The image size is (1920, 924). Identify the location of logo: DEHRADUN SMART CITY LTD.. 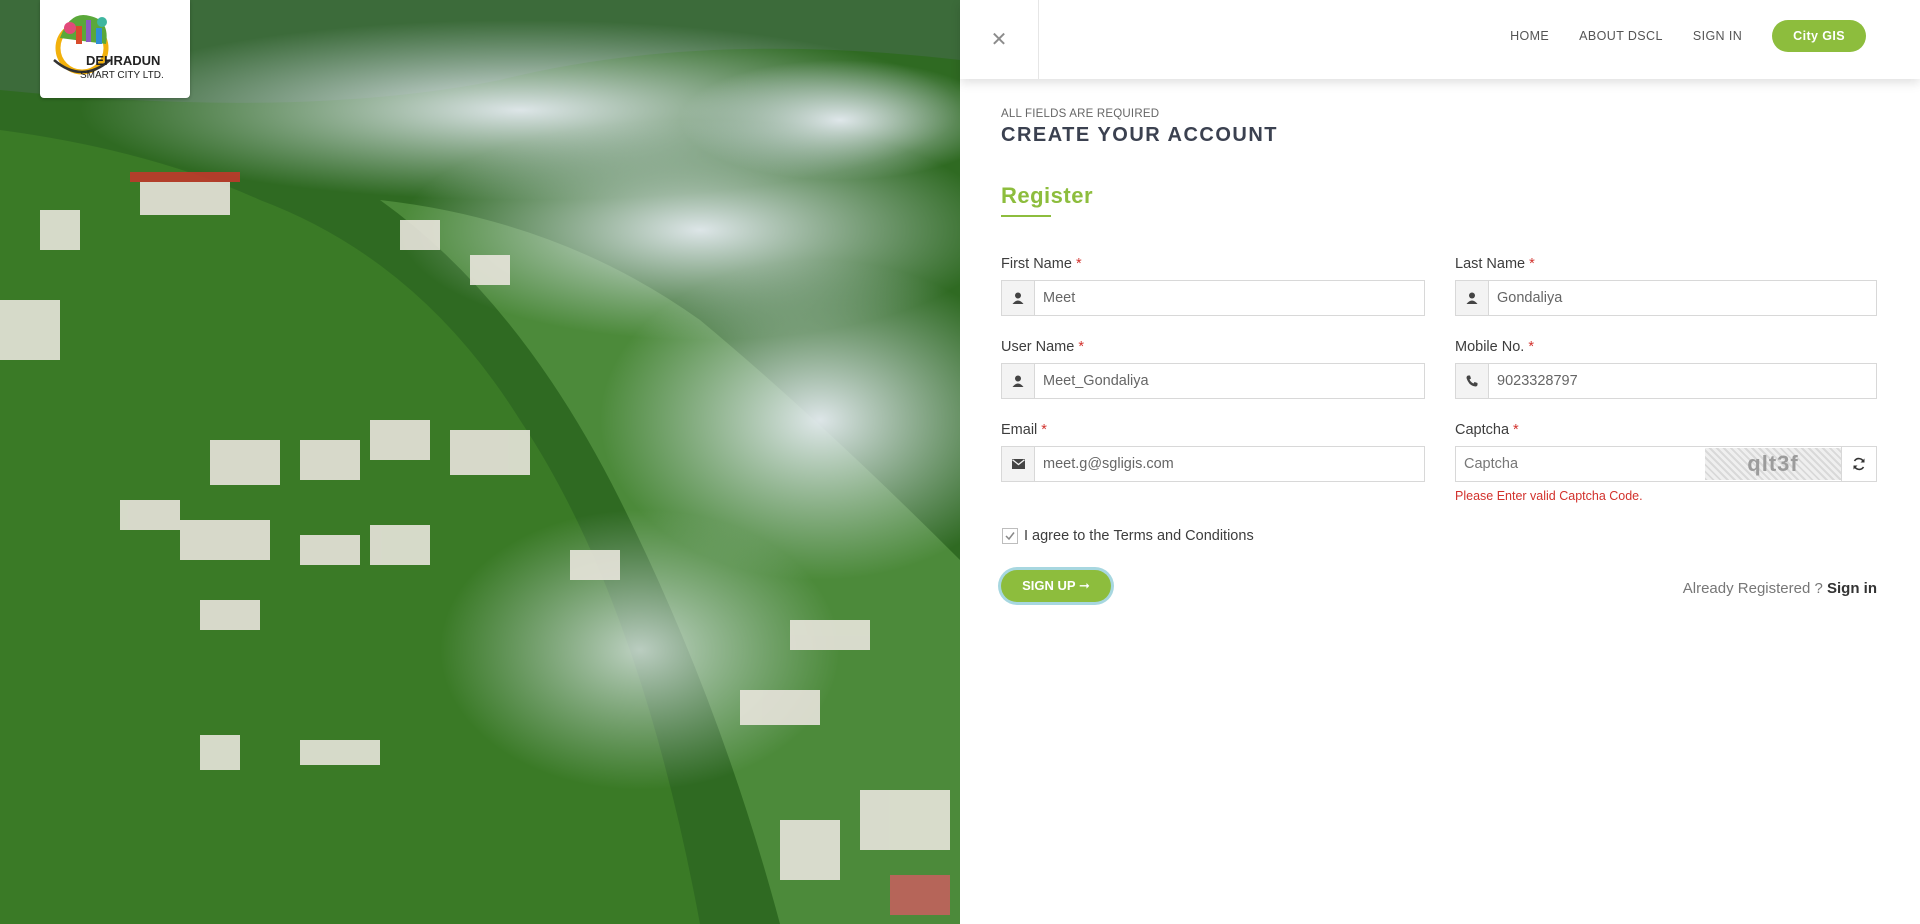
(115, 49).